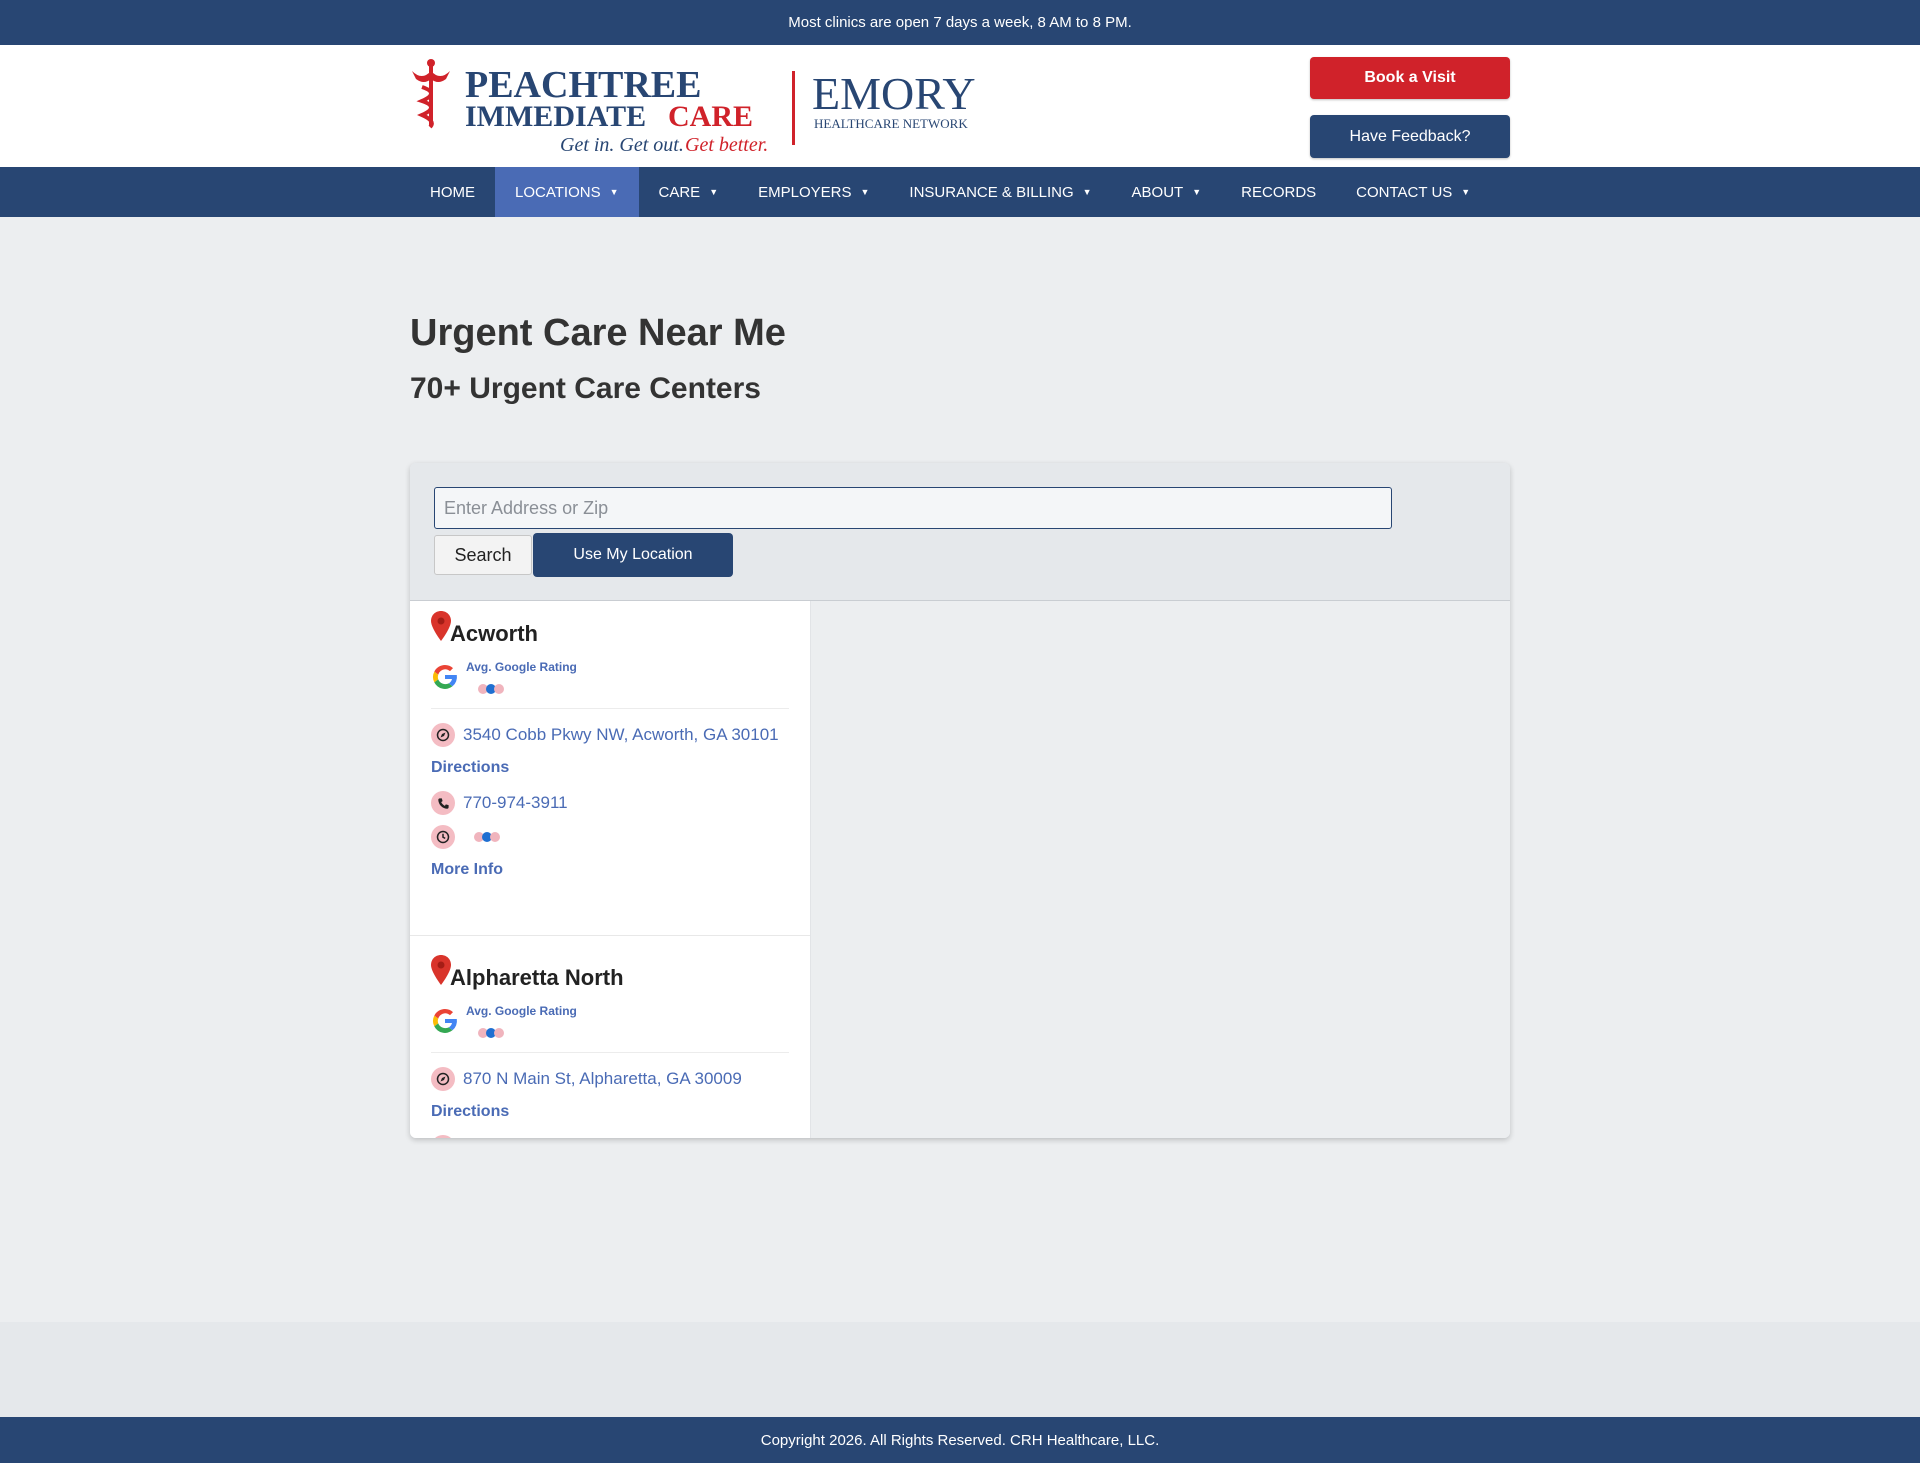  Describe the element at coordinates (1413, 192) in the screenshot. I see `nav-item-contact-us: CONTACT US ▼` at that location.